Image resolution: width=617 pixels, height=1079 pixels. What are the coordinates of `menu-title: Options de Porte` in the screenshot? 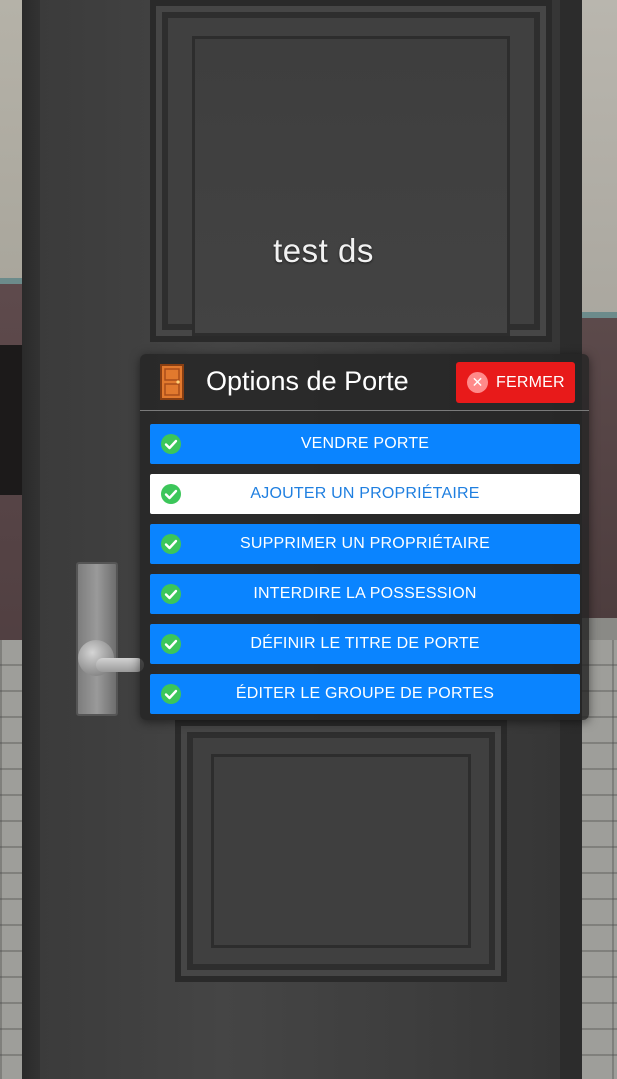 It's located at (307, 381).